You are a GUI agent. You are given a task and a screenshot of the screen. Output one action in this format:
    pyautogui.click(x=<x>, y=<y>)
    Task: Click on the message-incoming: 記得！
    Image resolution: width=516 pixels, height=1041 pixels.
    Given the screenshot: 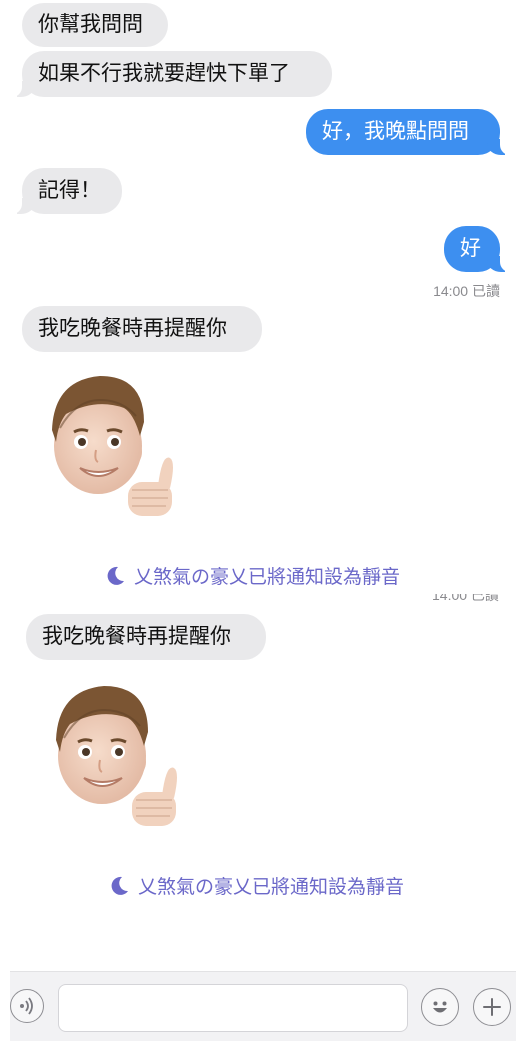 What is the action you would take?
    pyautogui.click(x=66, y=191)
    